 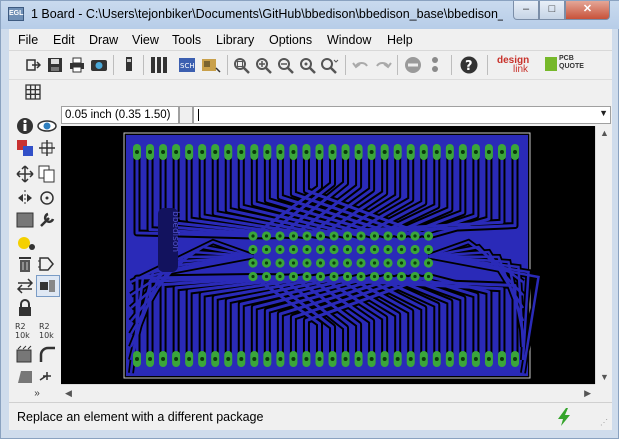 I want to click on main-toolbar: SCH ? design link PCB QUOTE, so click(x=310, y=65).